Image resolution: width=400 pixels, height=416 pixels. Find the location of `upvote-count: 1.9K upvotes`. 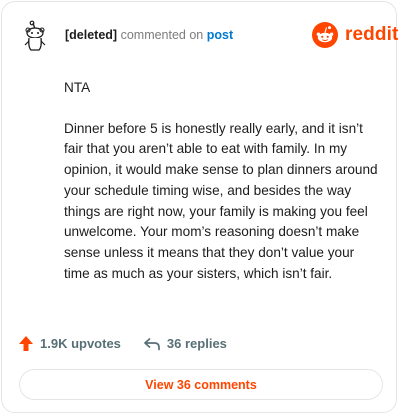

upvote-count: 1.9K upvotes is located at coordinates (69, 343).